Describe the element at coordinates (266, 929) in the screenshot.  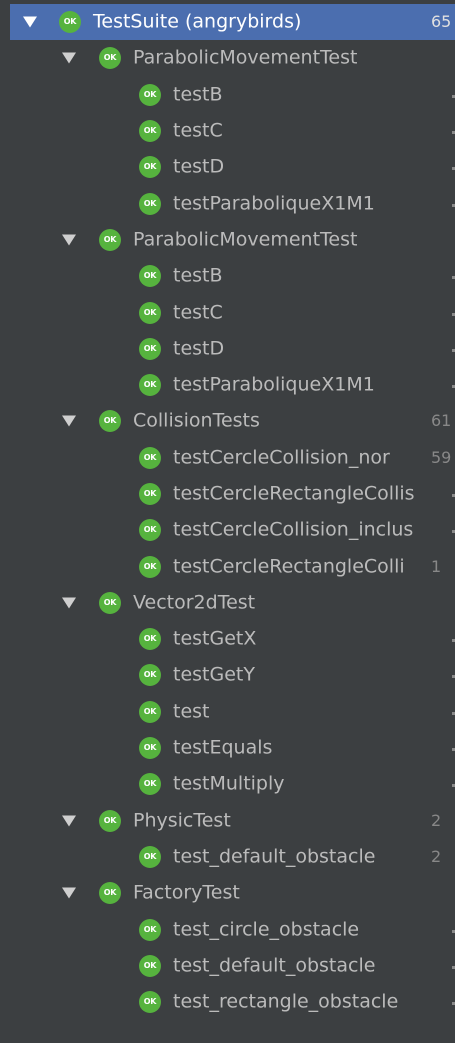
I see `test-label: test_circle_obstacle` at that location.